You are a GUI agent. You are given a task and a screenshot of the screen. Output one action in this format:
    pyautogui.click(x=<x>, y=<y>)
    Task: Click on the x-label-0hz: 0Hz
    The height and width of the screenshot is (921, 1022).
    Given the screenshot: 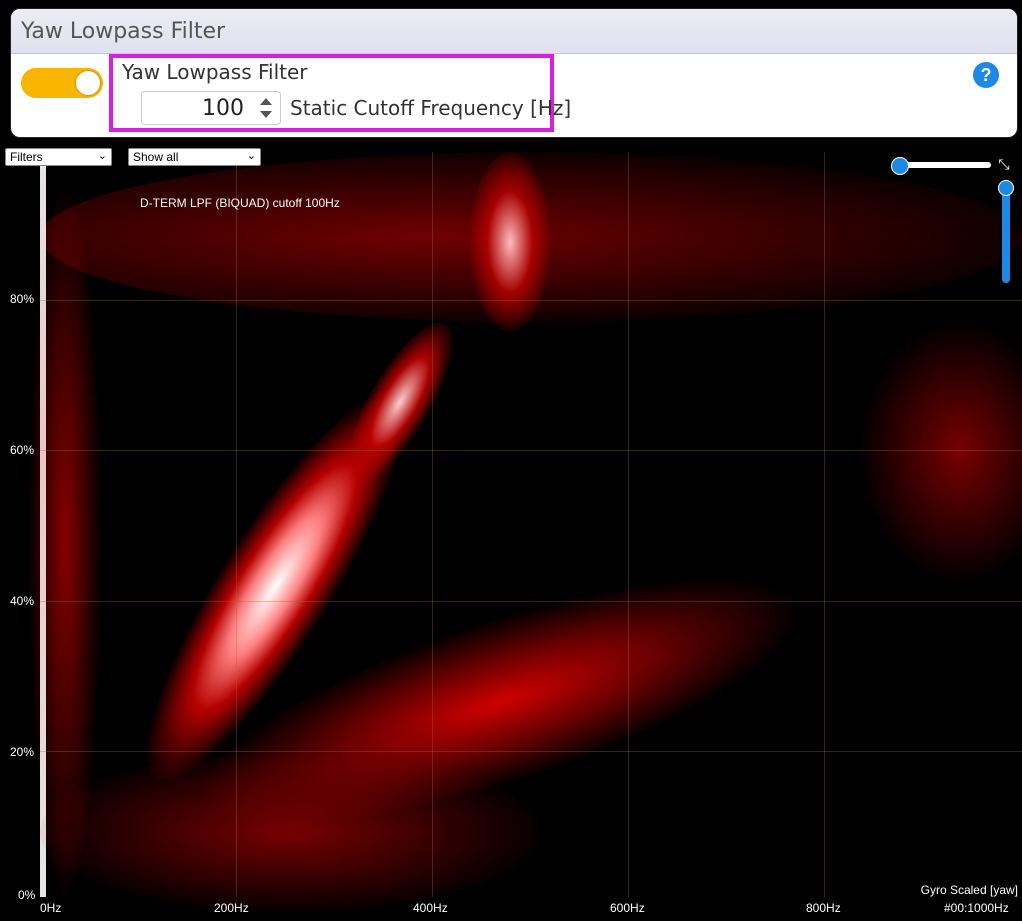 What is the action you would take?
    pyautogui.click(x=51, y=908)
    